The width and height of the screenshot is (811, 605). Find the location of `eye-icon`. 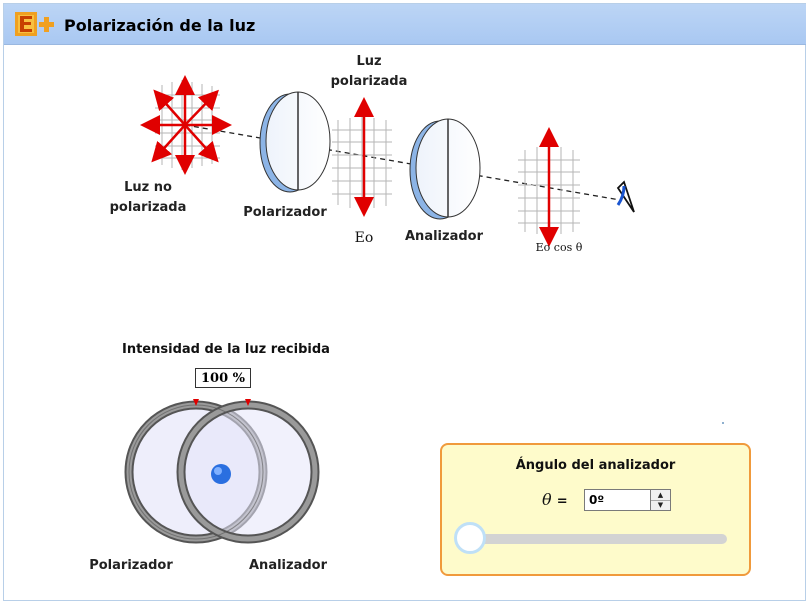

eye-icon is located at coordinates (625, 196).